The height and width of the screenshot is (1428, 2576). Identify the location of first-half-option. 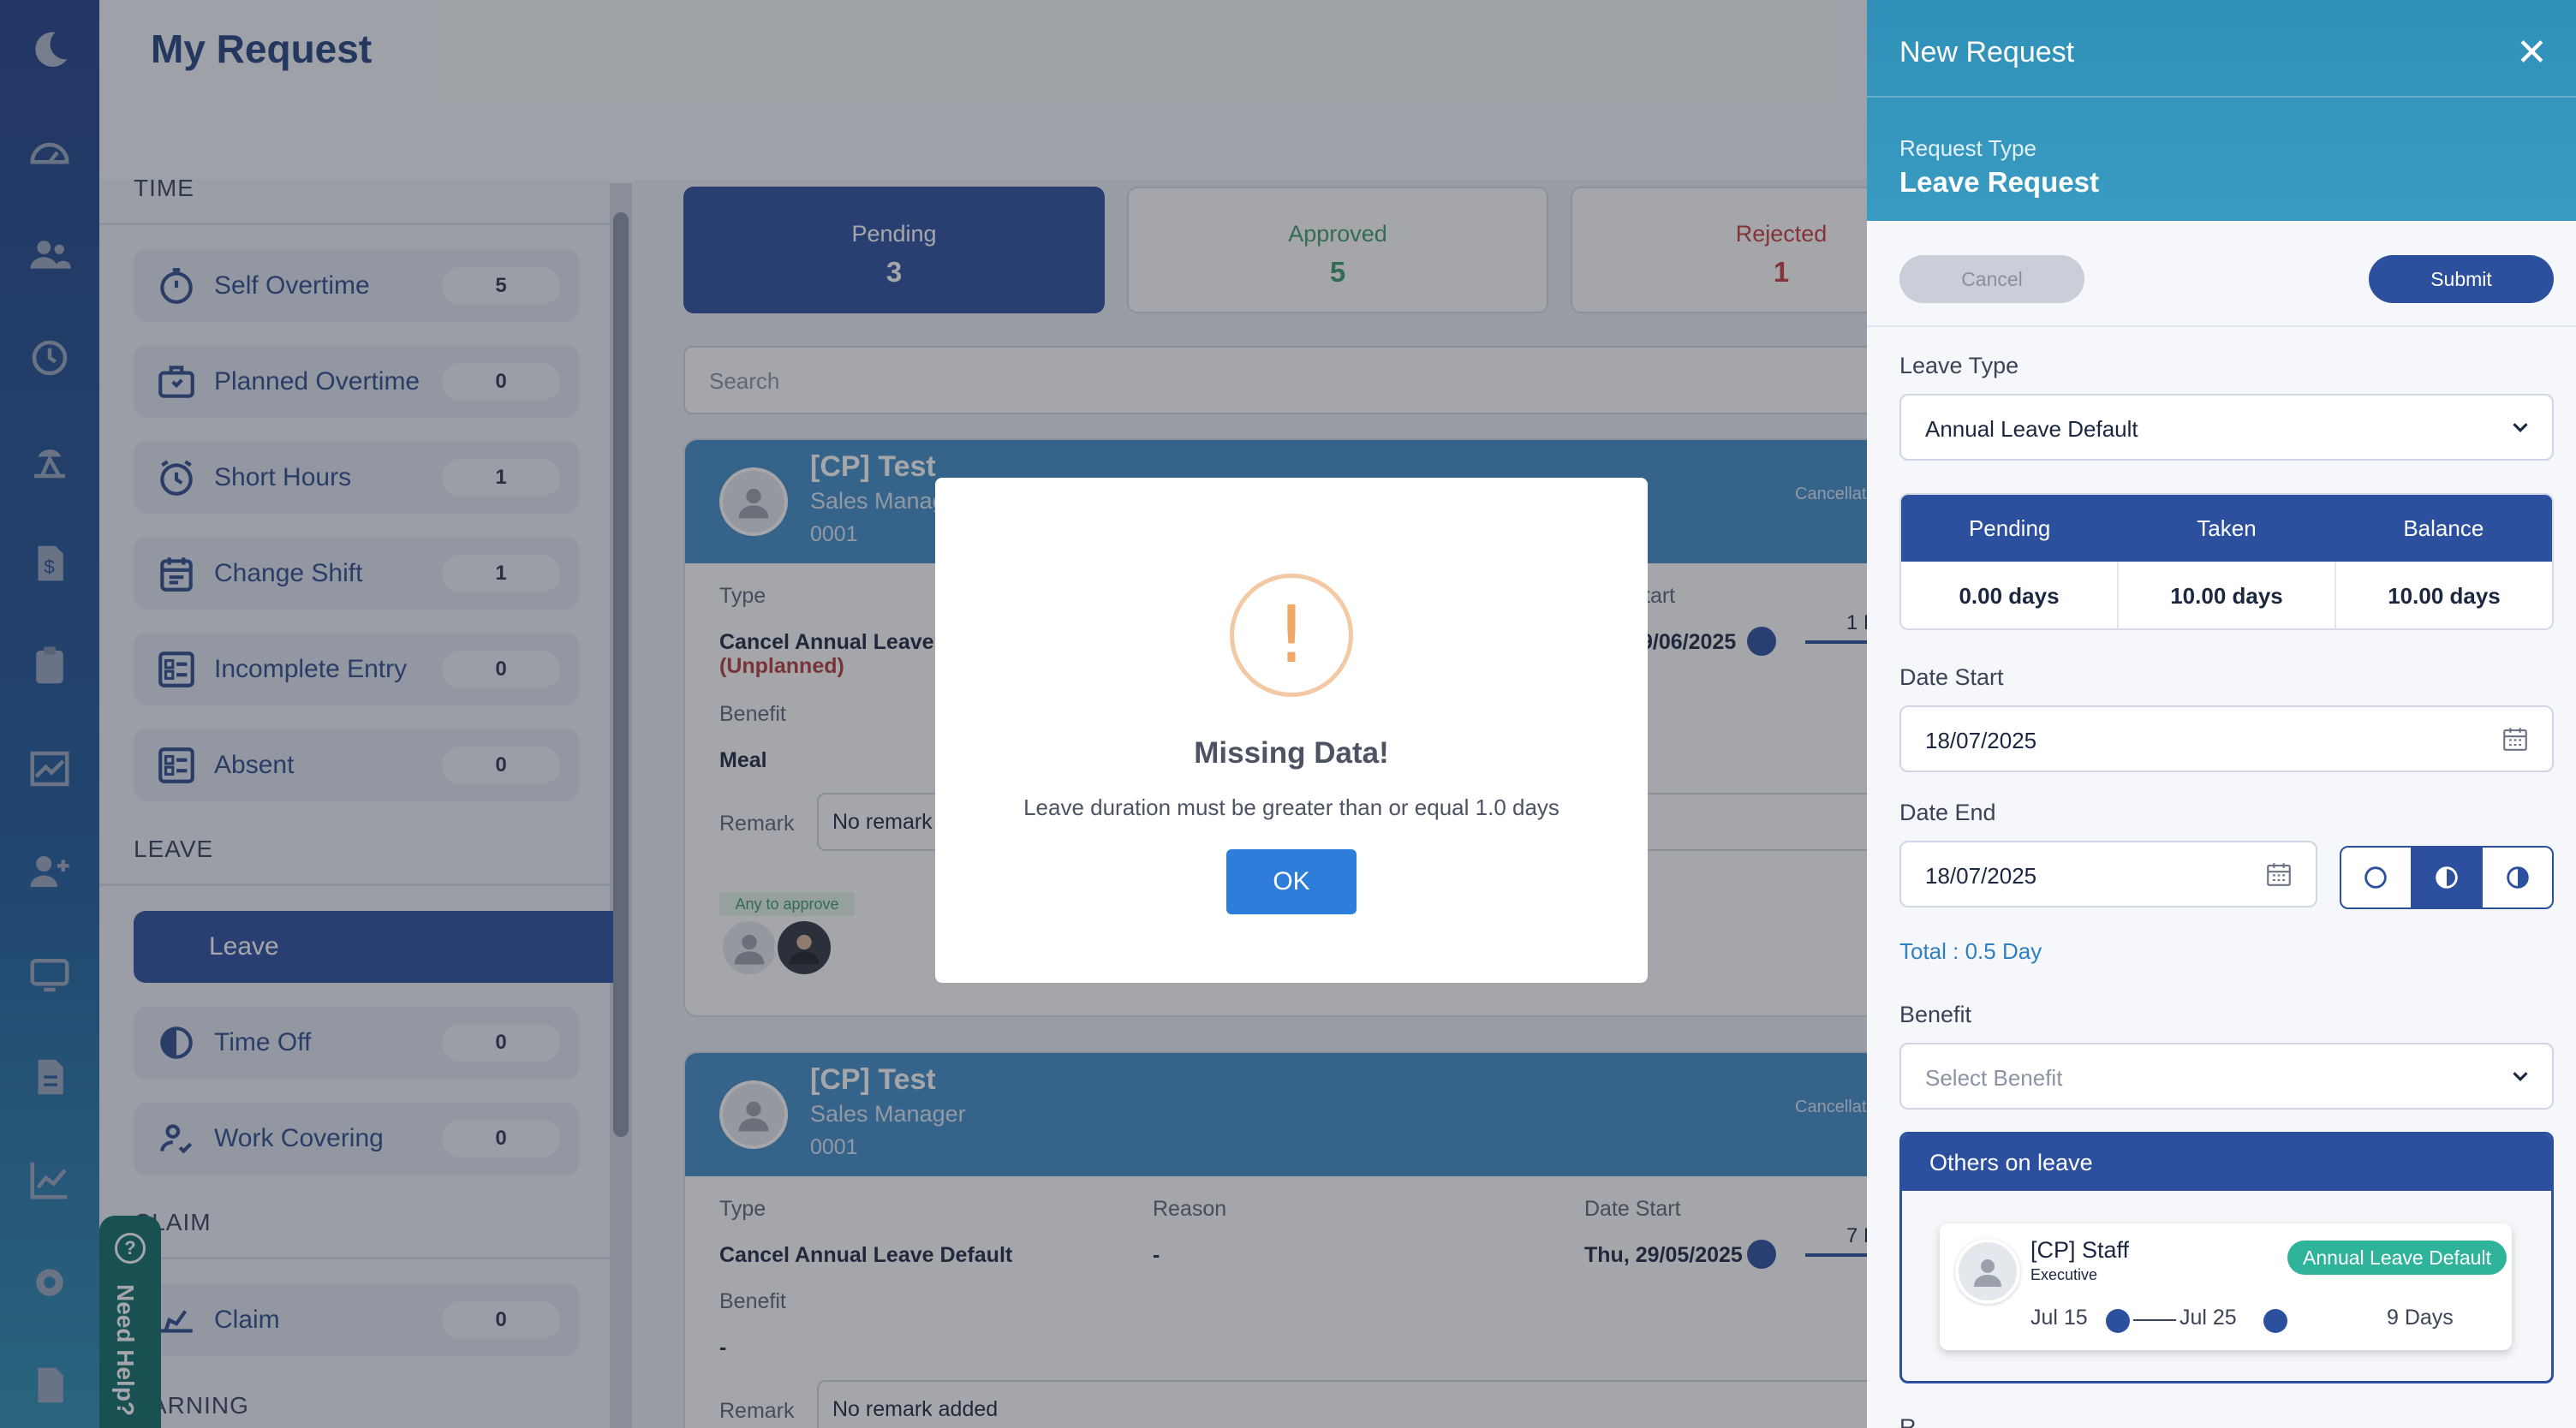
(2448, 877).